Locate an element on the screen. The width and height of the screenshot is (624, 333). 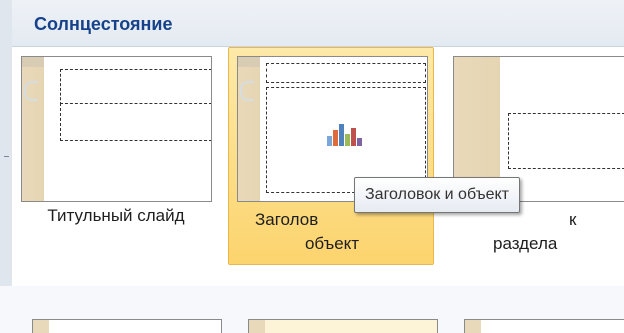
layout-label-line2: объект is located at coordinates (332, 243).